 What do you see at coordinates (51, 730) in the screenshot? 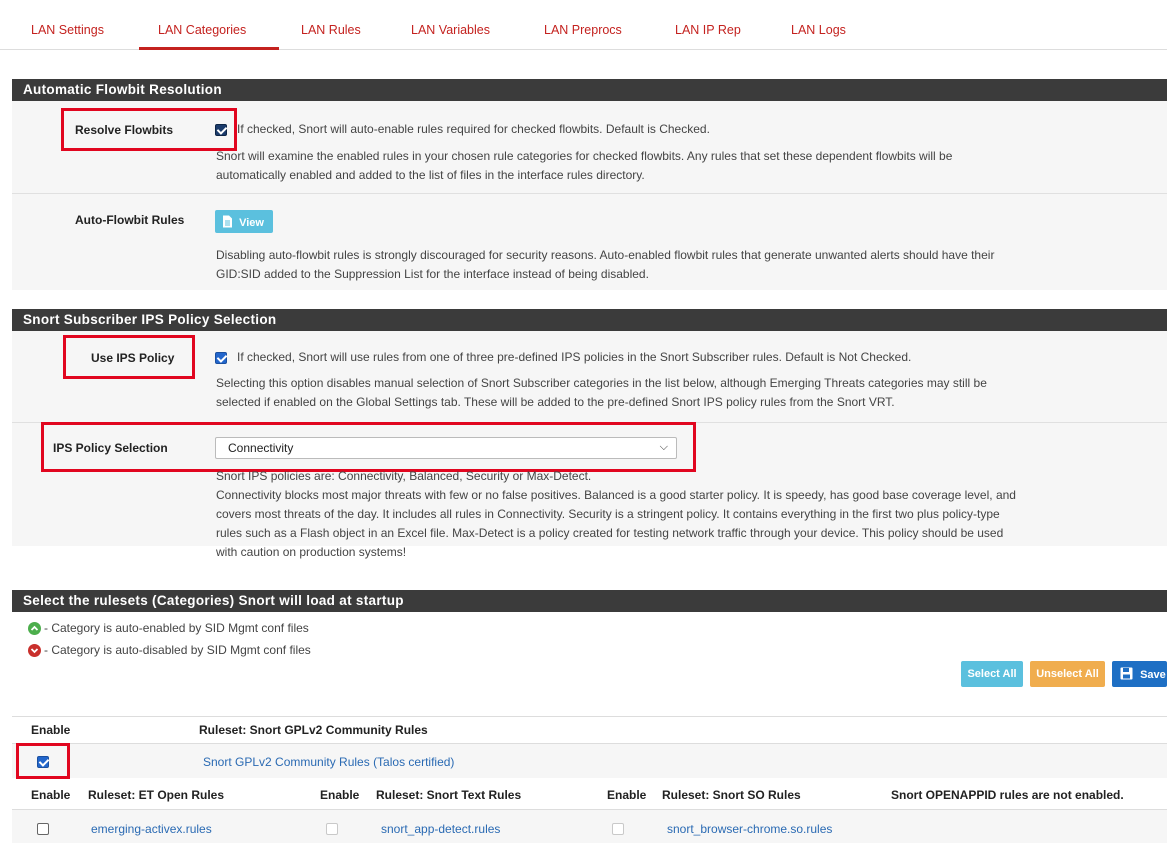
I see `enable-column-header: Enable` at bounding box center [51, 730].